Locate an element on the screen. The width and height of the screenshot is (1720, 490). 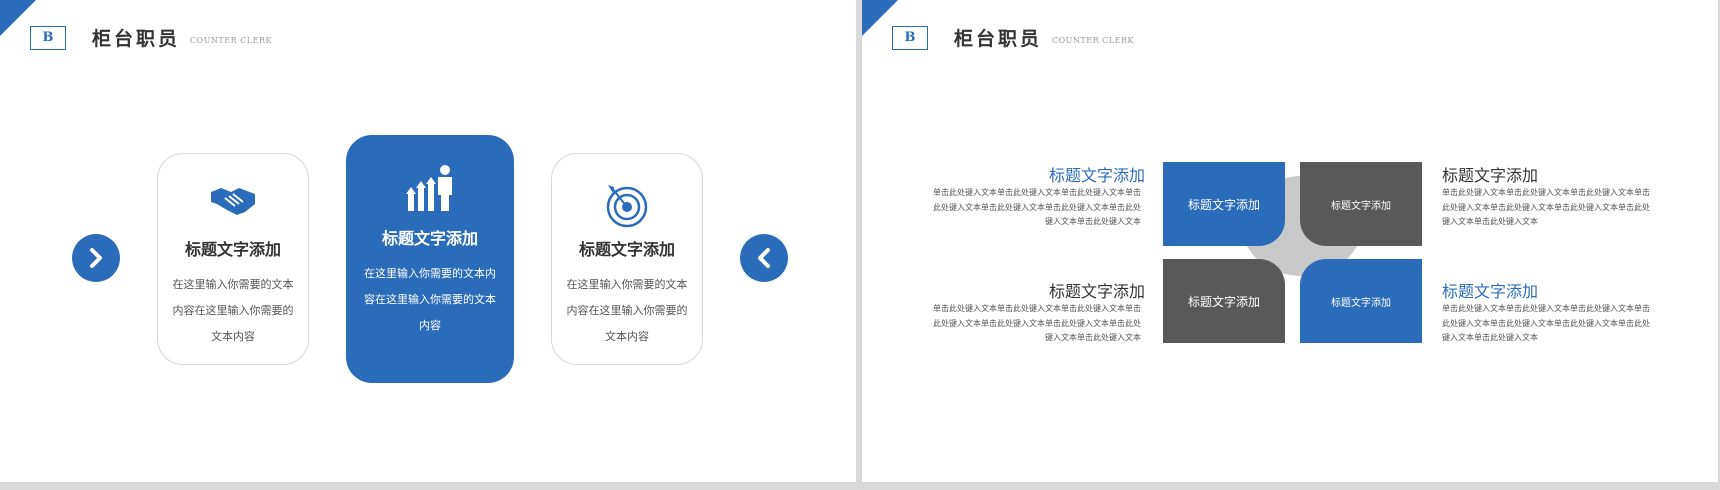
block-title-top-right: 标题文字添加 is located at coordinates (1490, 175).